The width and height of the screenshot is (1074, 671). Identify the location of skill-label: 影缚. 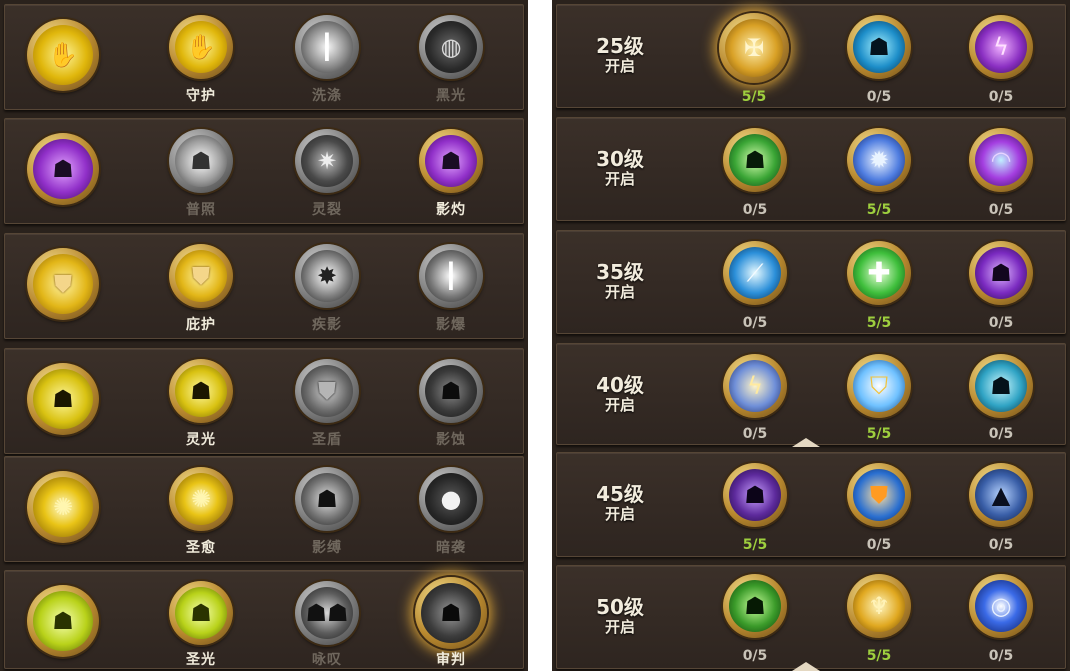
(327, 548).